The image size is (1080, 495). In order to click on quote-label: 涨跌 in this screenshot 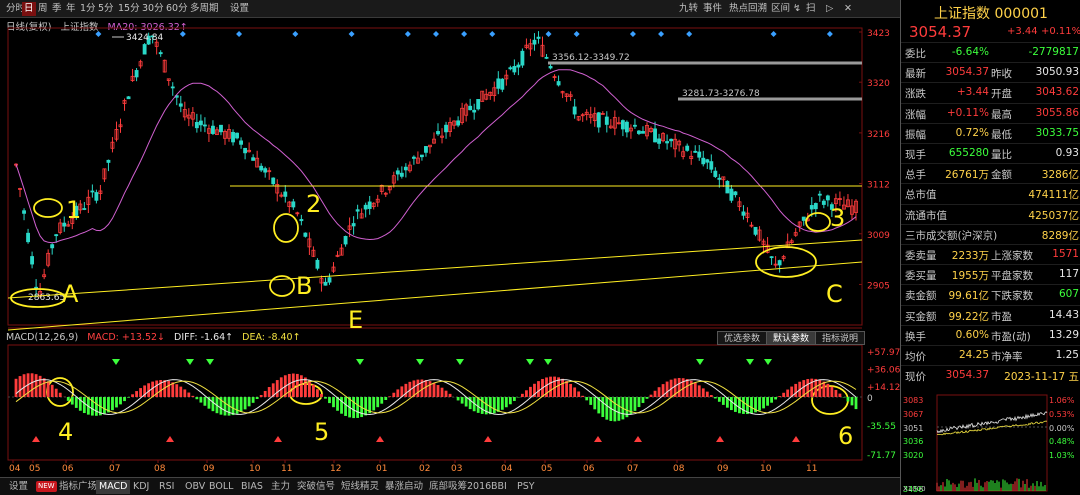, I will do `click(915, 94)`.